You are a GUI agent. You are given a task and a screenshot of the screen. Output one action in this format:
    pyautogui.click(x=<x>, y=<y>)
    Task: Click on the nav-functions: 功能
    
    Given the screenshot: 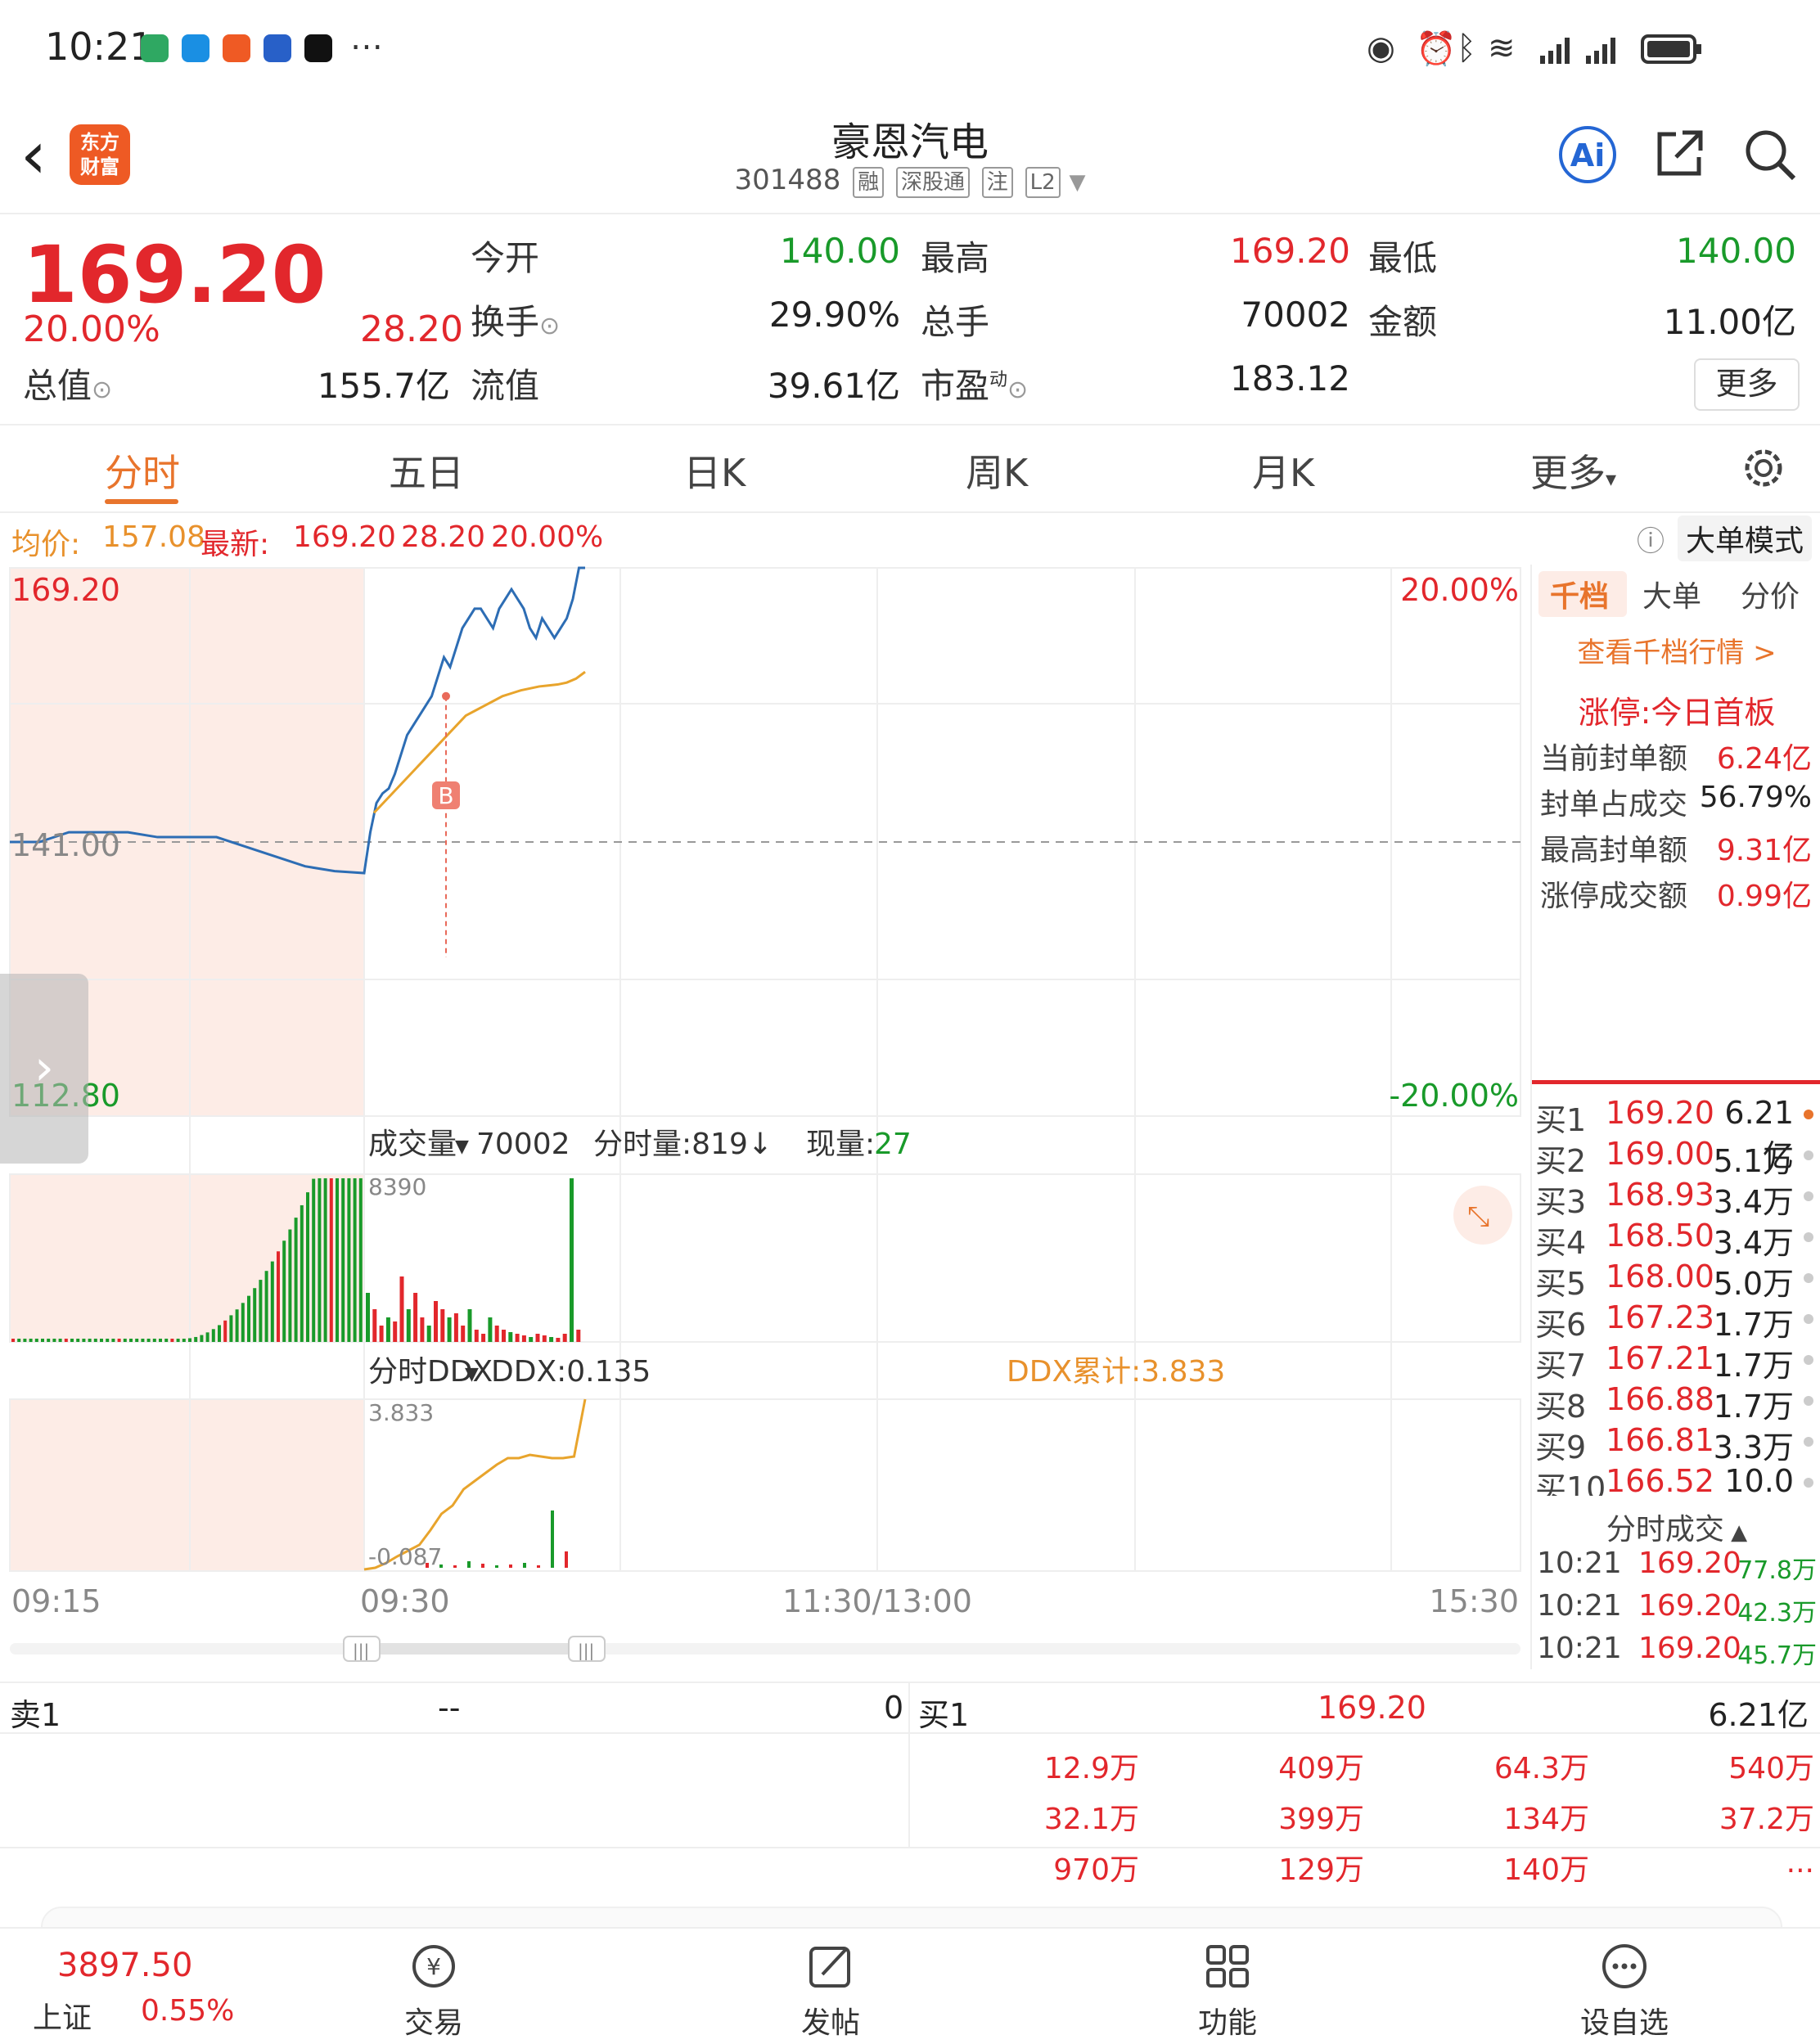 What is the action you would take?
    pyautogui.click(x=1227, y=1992)
    